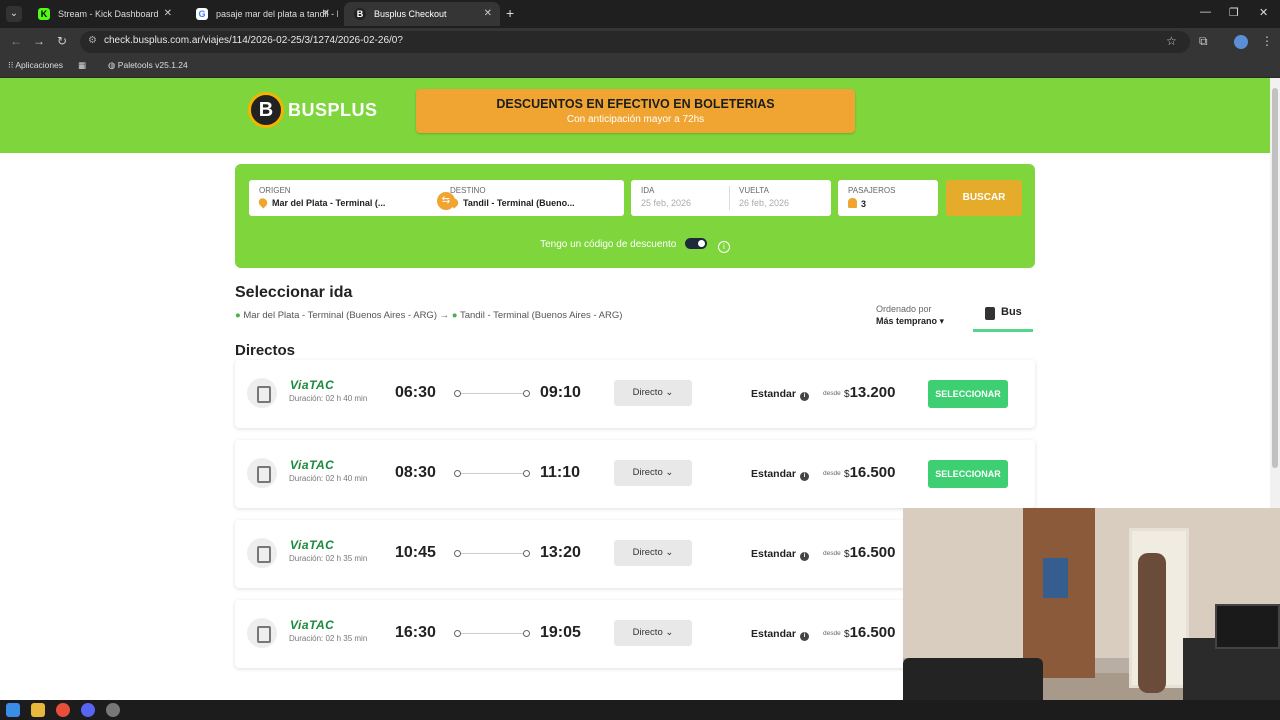  What do you see at coordinates (1267, 41) in the screenshot?
I see `menu-kebab-icon: ⋮` at bounding box center [1267, 41].